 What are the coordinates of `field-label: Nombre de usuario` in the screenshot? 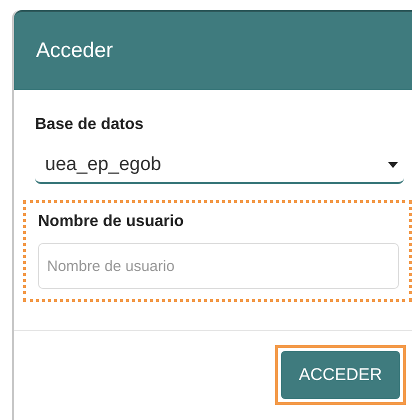 It's located at (111, 222).